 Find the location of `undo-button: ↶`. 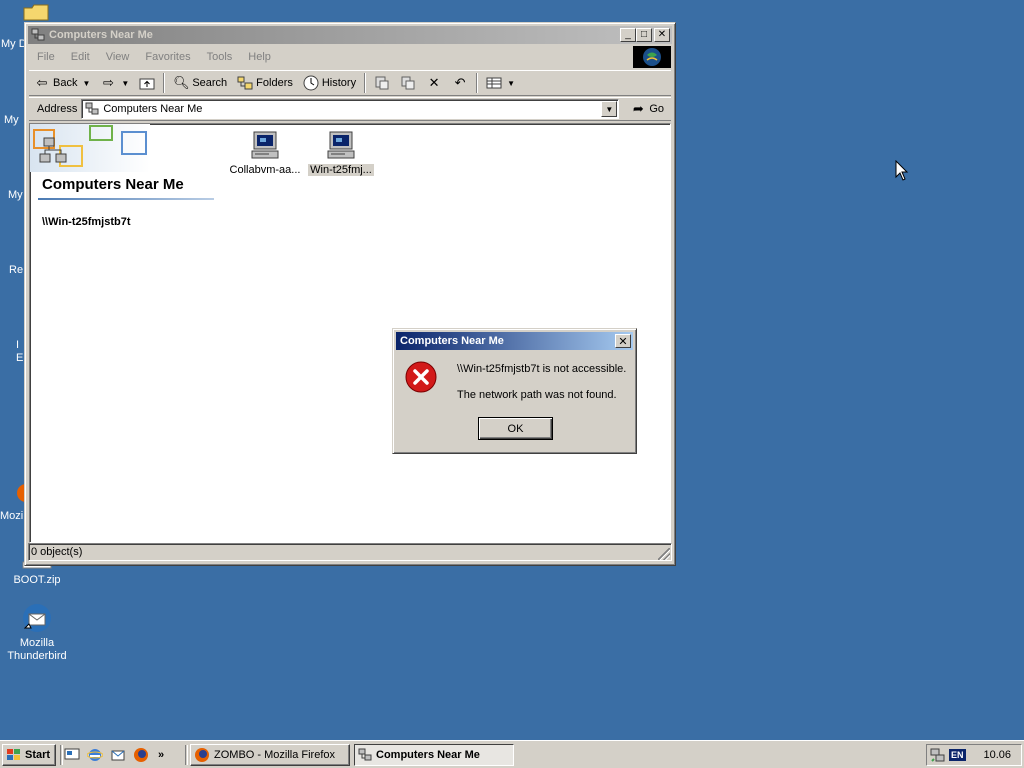

undo-button: ↶ is located at coordinates (460, 83).